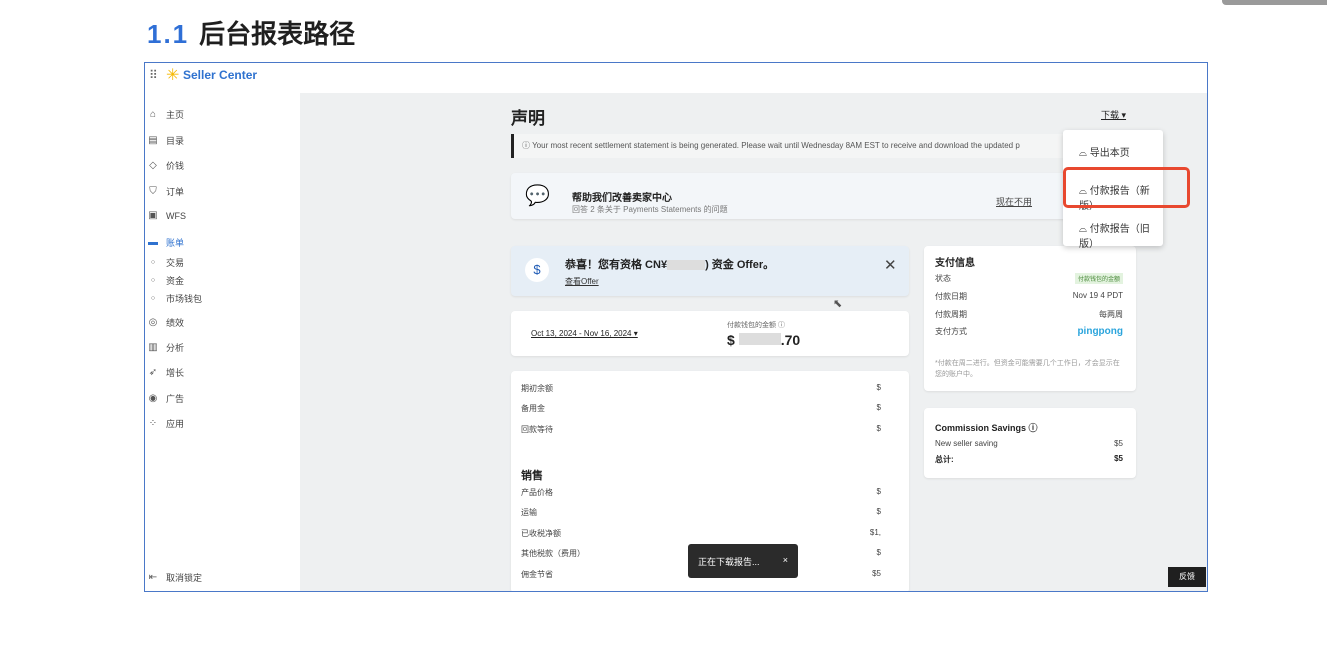  What do you see at coordinates (790, 340) in the screenshot?
I see `cents: .70` at bounding box center [790, 340].